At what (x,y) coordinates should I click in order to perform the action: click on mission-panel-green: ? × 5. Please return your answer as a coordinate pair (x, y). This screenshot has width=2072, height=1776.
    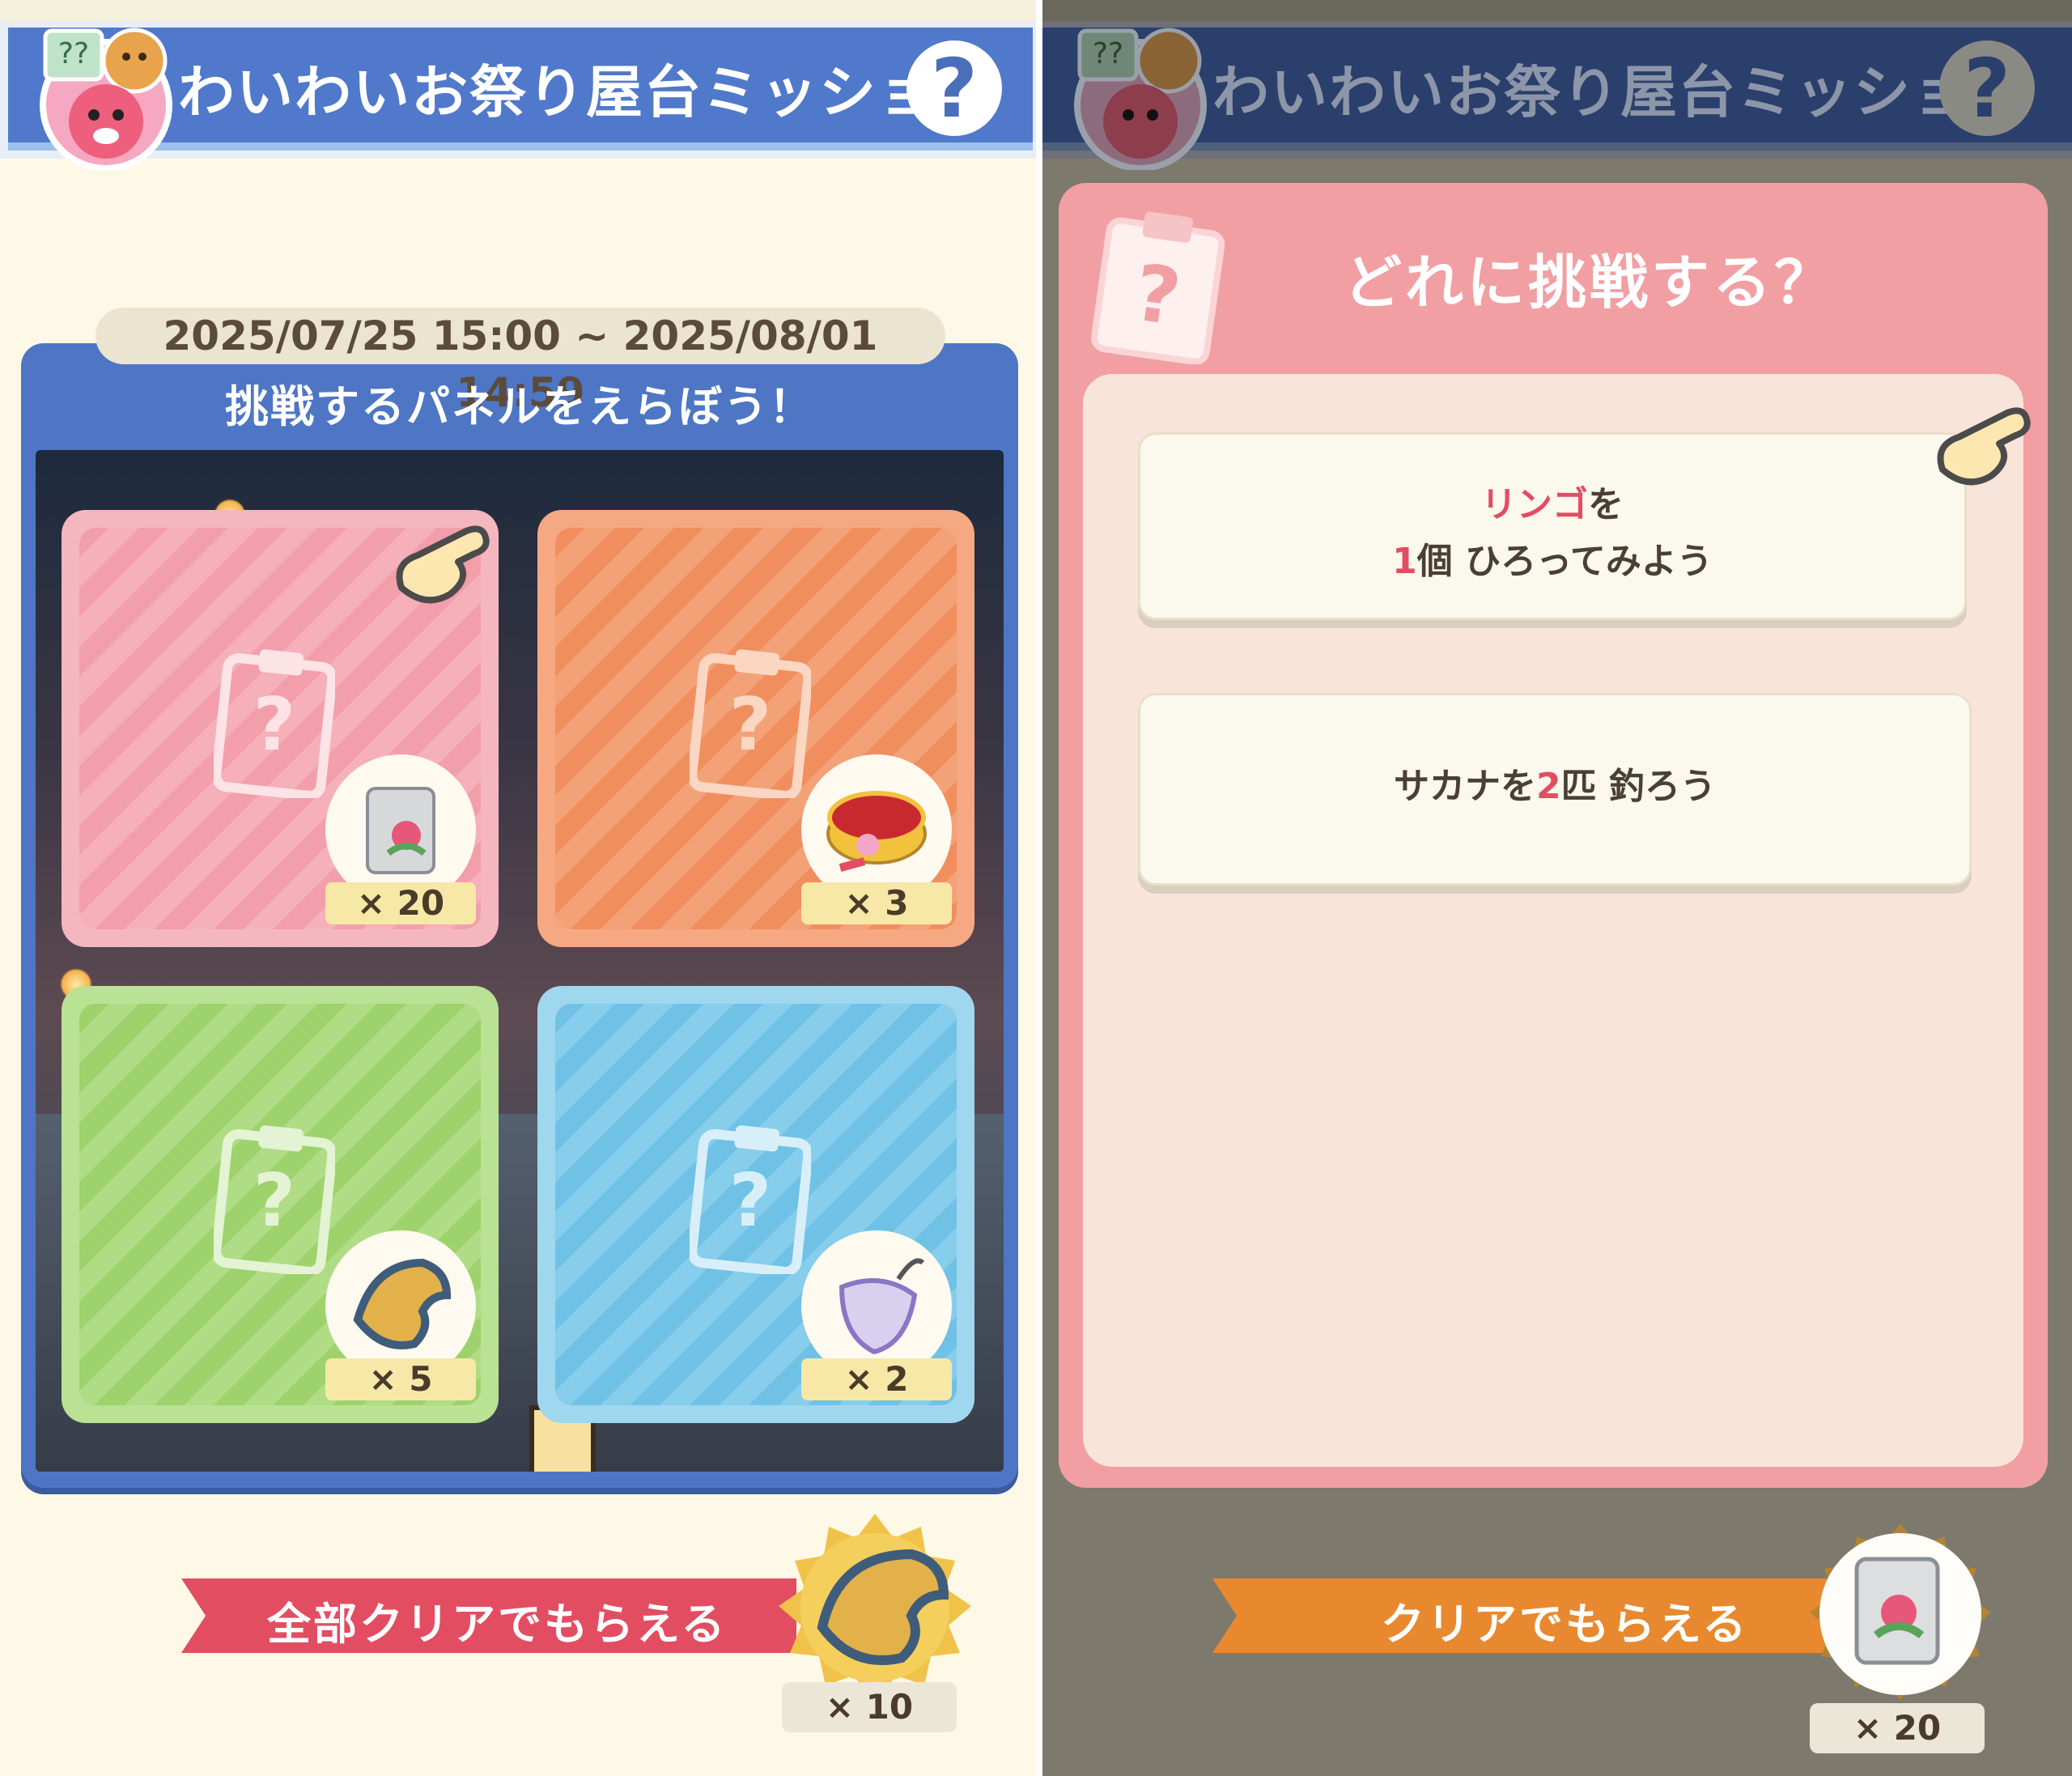
    Looking at the image, I should click on (280, 1204).